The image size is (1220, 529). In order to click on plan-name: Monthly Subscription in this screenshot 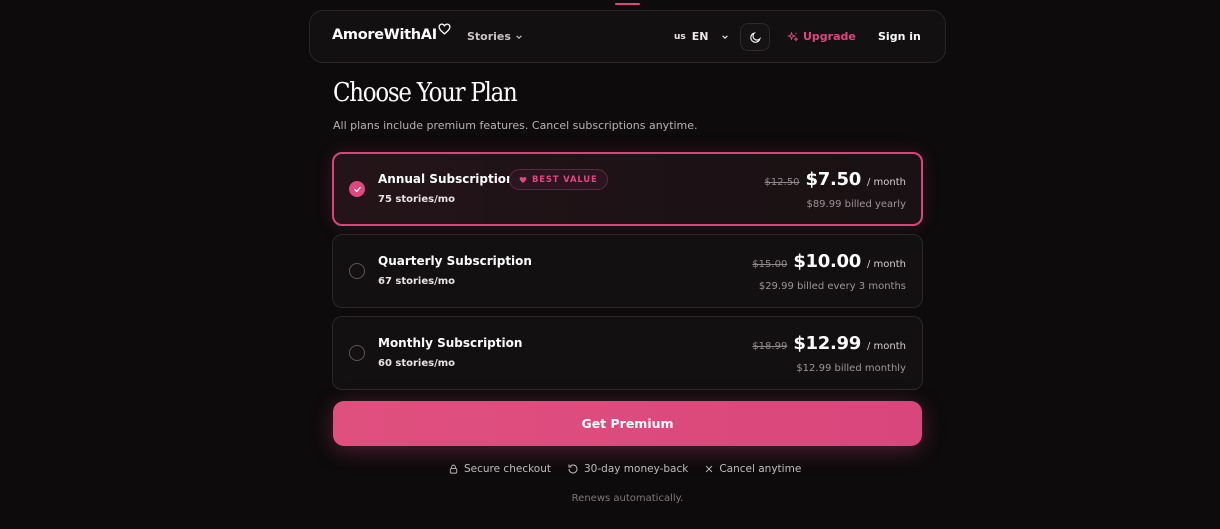, I will do `click(450, 343)`.